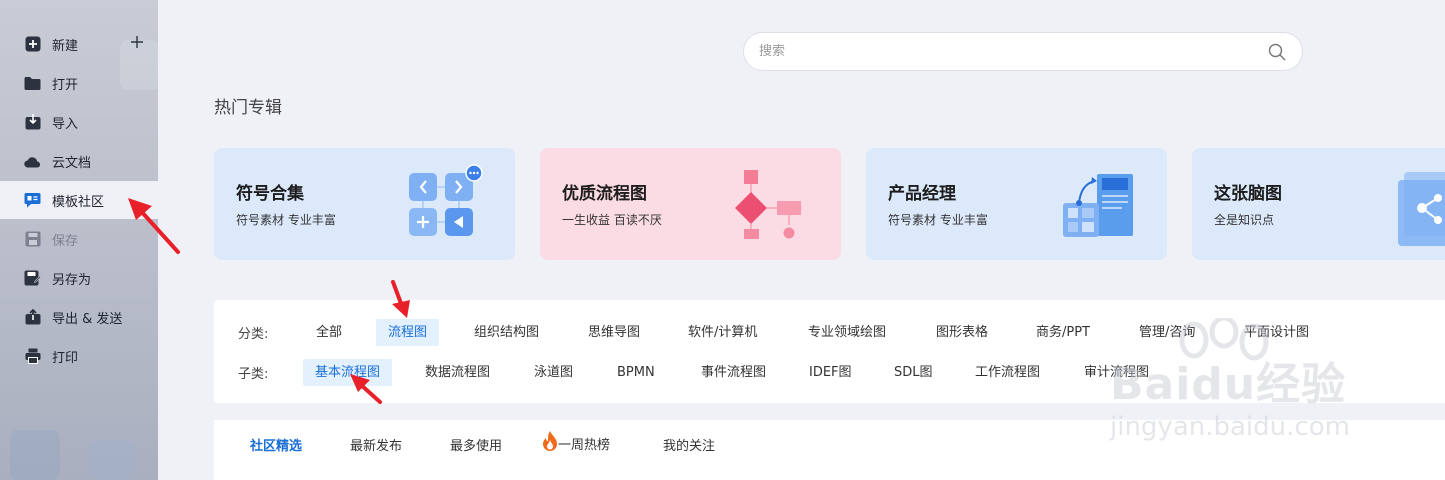  I want to click on category-chip-org-chart: 组织结构图, so click(506, 332).